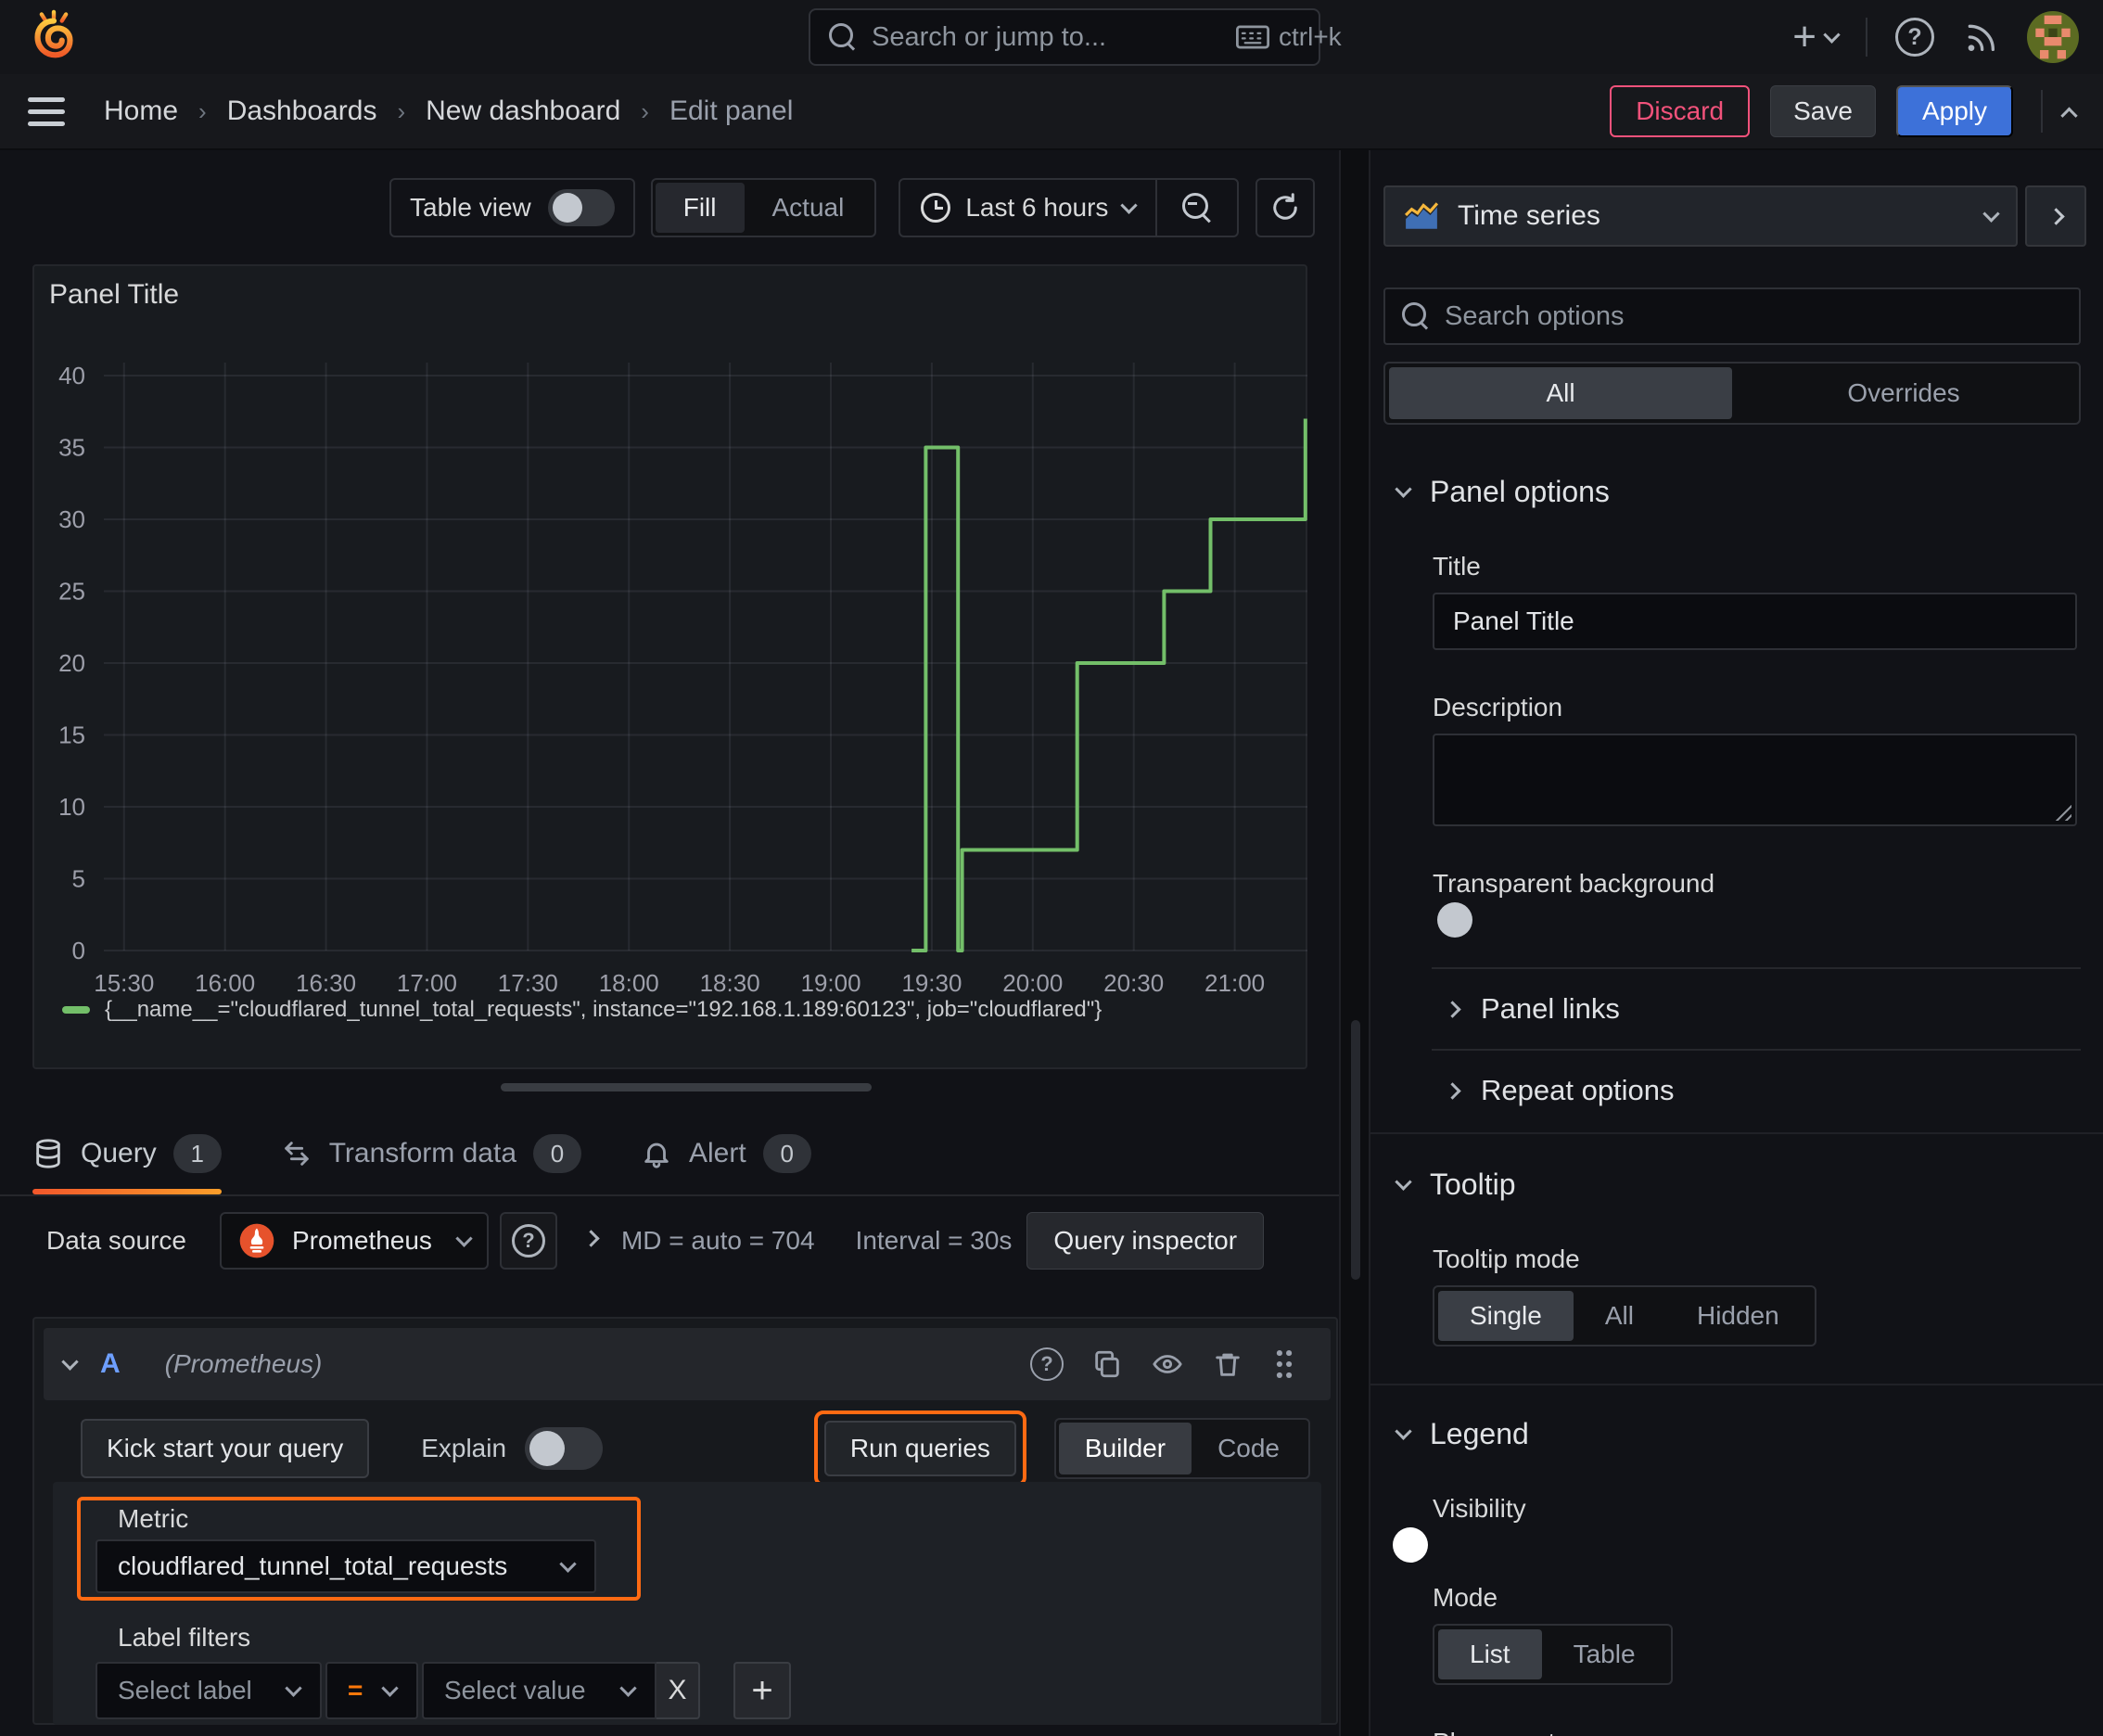 The height and width of the screenshot is (1736, 2103). Describe the element at coordinates (153, 1519) in the screenshot. I see `metric-label: Metric` at that location.